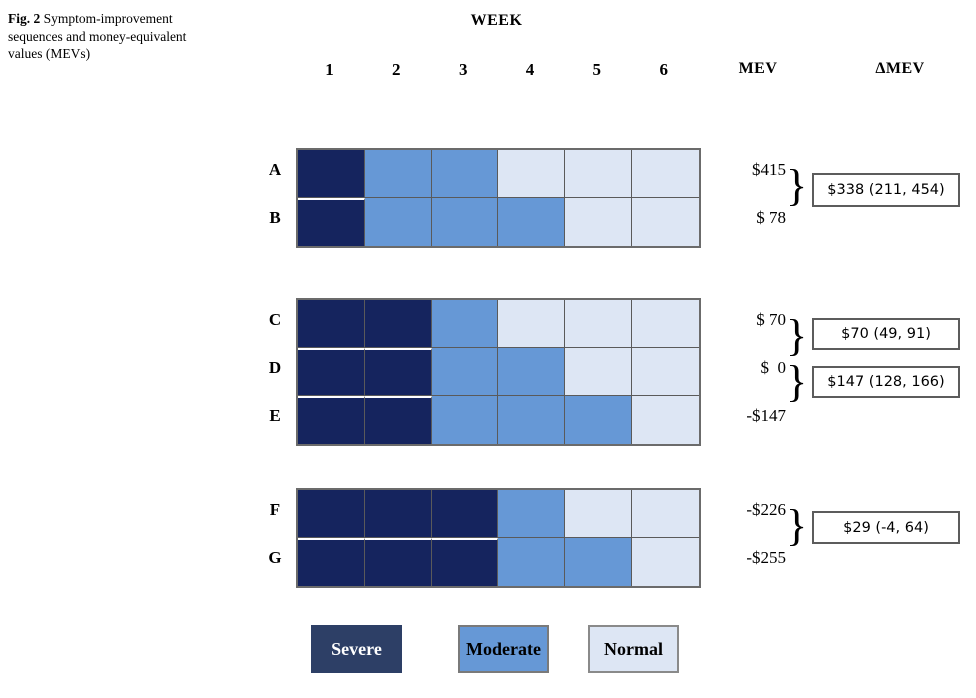  I want to click on brace-fg: }, so click(797, 525).